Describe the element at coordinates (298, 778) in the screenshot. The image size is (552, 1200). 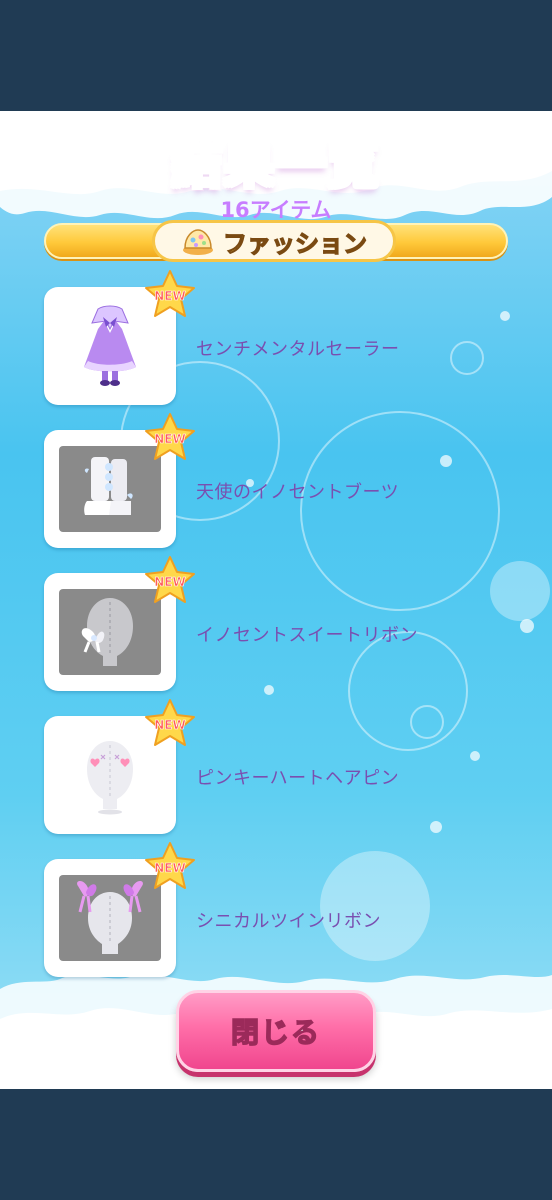
I see `item-name: ピンキーハートヘアピン` at that location.